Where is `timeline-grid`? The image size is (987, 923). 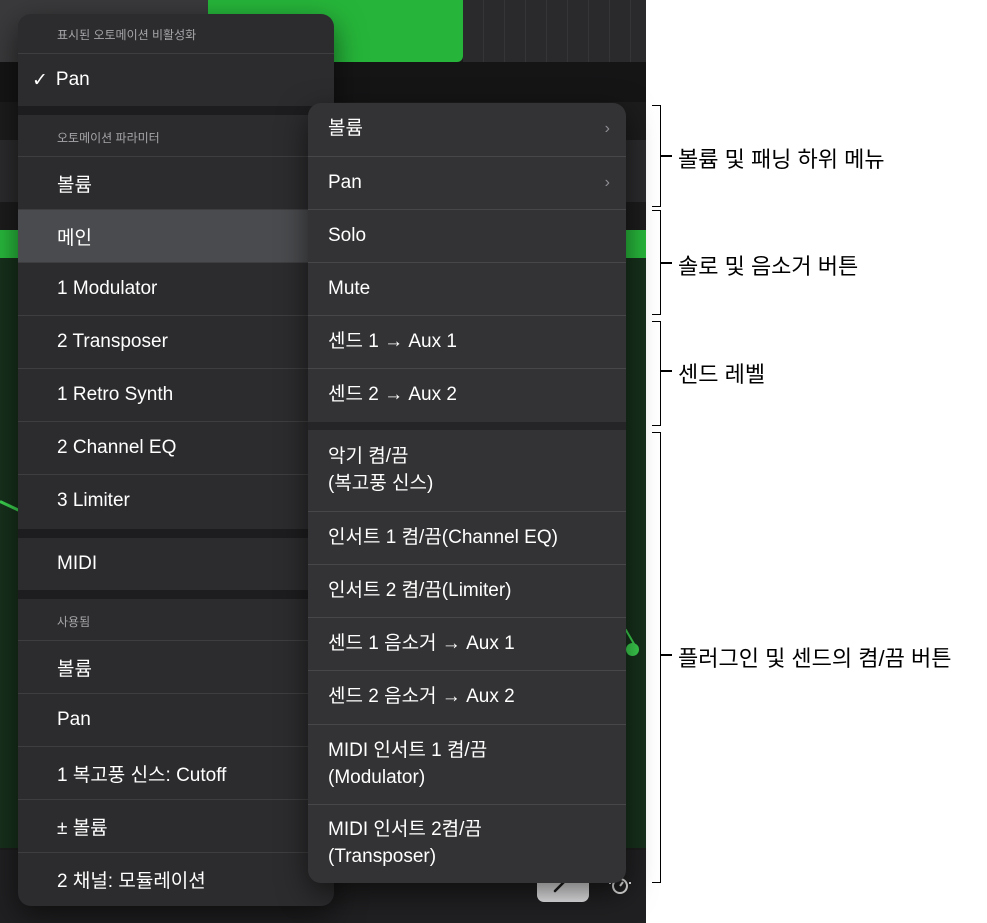
timeline-grid is located at coordinates (554, 31).